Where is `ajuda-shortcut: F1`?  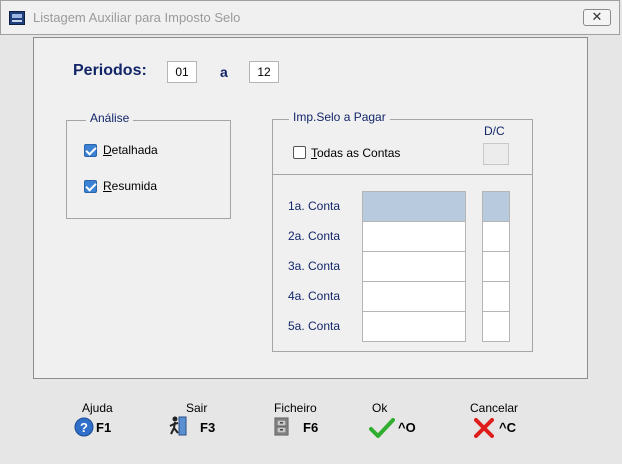 ajuda-shortcut: F1 is located at coordinates (104, 427).